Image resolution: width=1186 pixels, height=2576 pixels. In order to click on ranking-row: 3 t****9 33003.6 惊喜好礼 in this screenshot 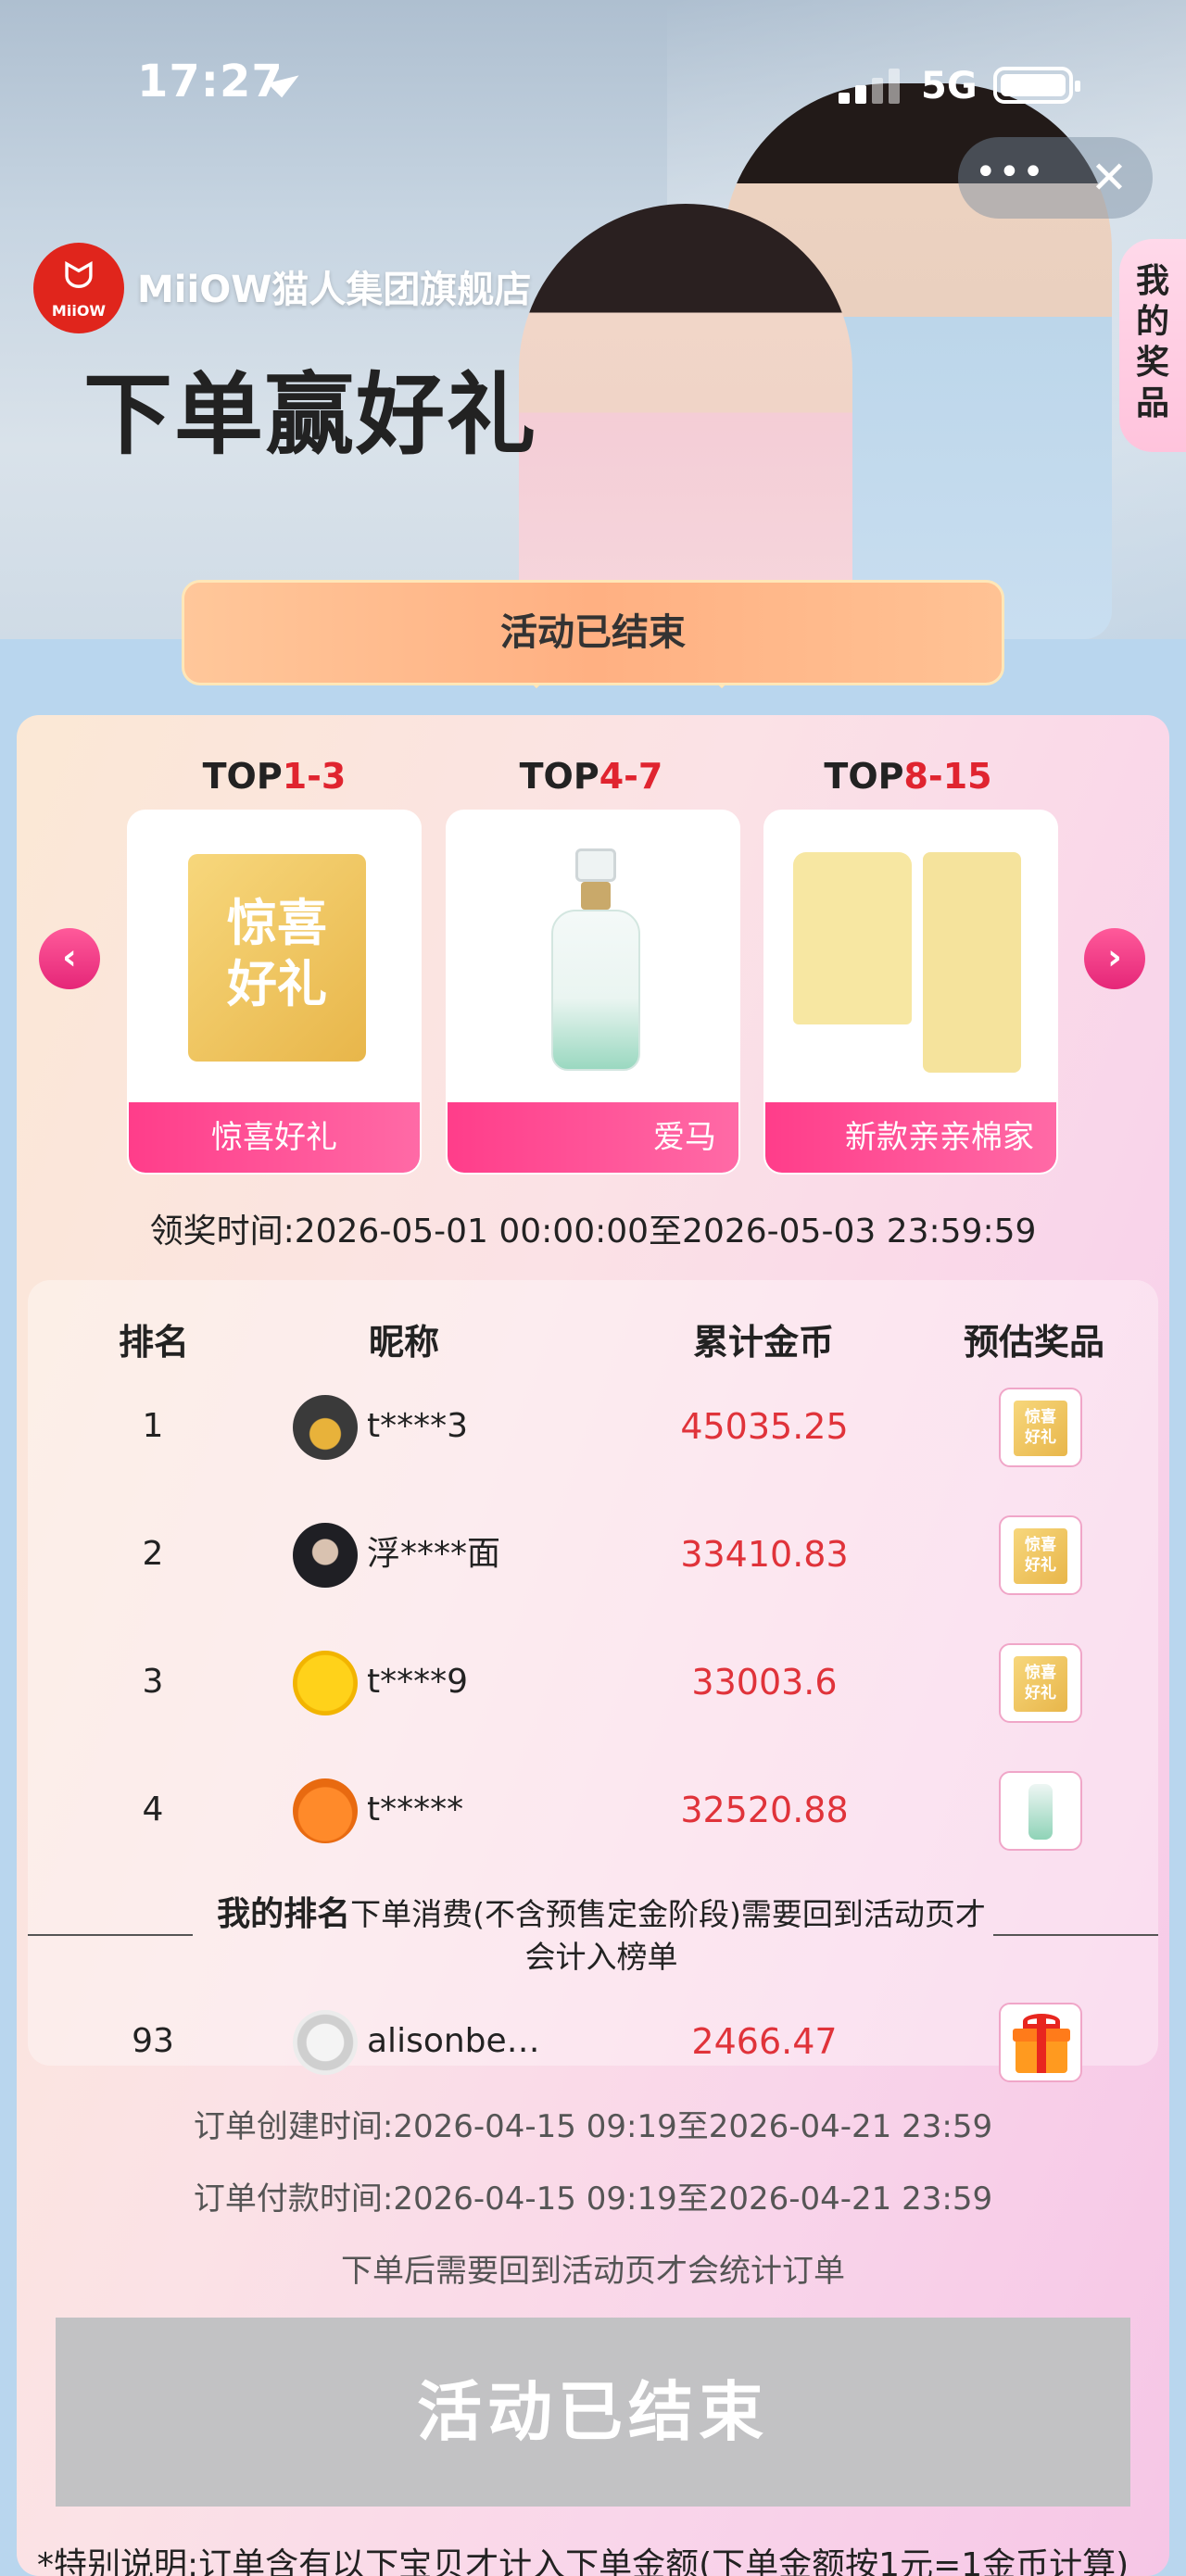, I will do `click(593, 1682)`.